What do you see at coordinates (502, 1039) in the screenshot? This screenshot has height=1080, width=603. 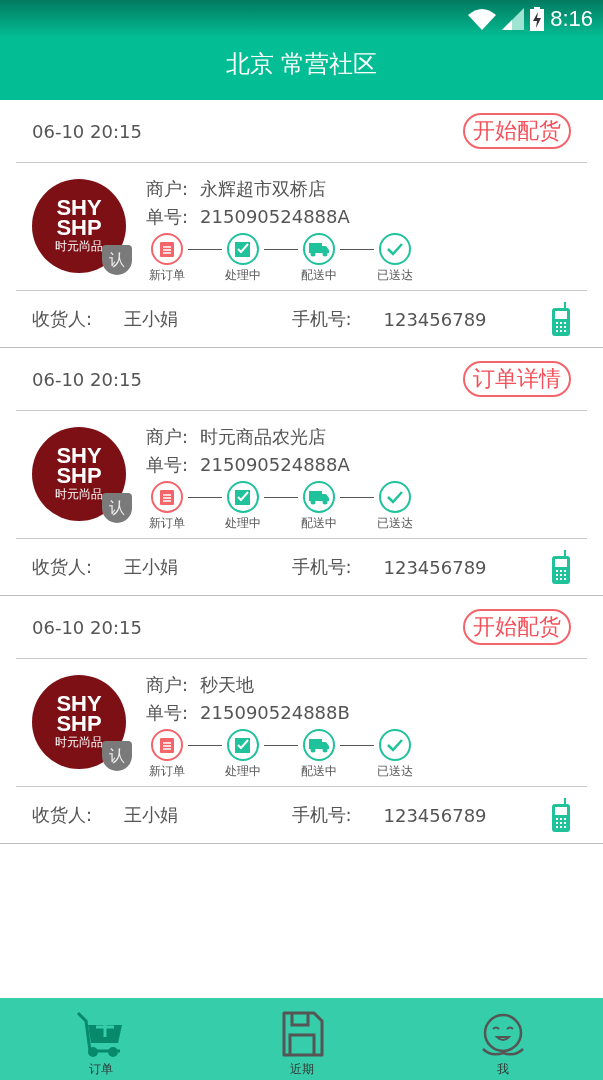 I see `nav-tab: 我` at bounding box center [502, 1039].